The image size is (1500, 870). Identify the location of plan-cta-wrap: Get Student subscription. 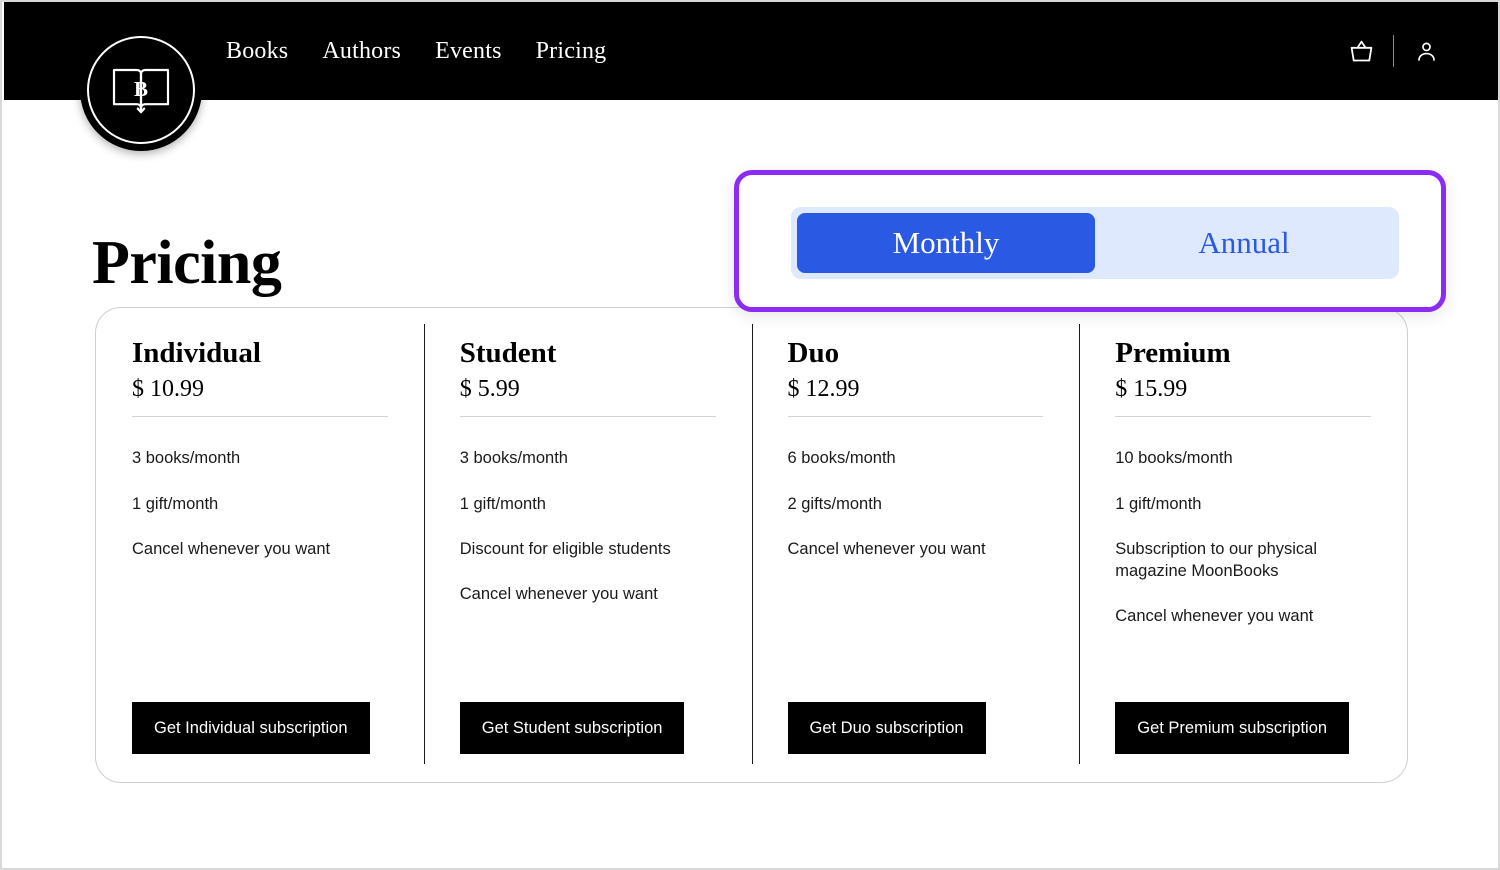
(587, 742).